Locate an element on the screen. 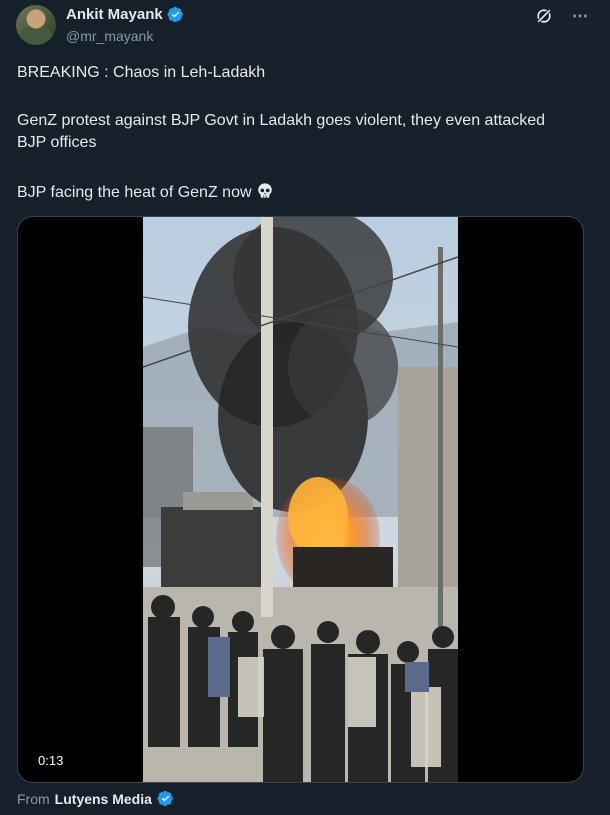  grok-icon is located at coordinates (544, 16).